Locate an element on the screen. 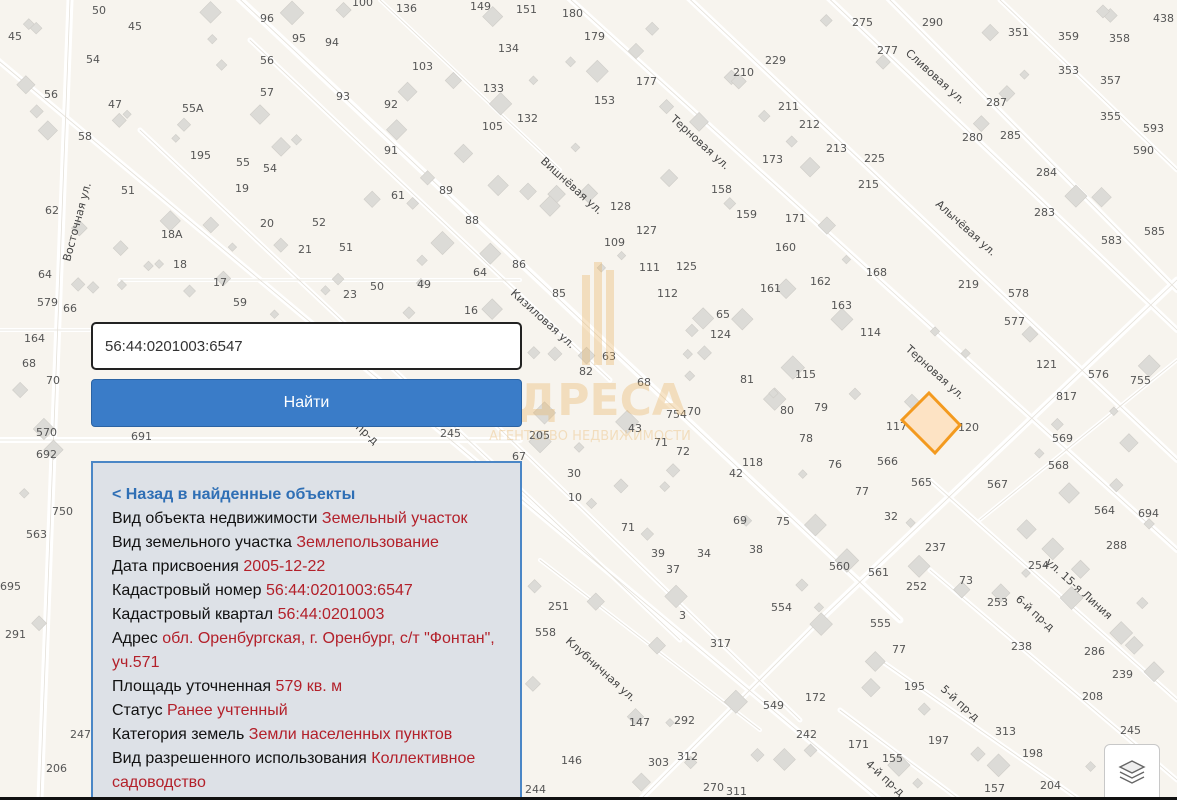 This screenshot has height=800, width=1177. parcel-number: 568 is located at coordinates (1058, 465).